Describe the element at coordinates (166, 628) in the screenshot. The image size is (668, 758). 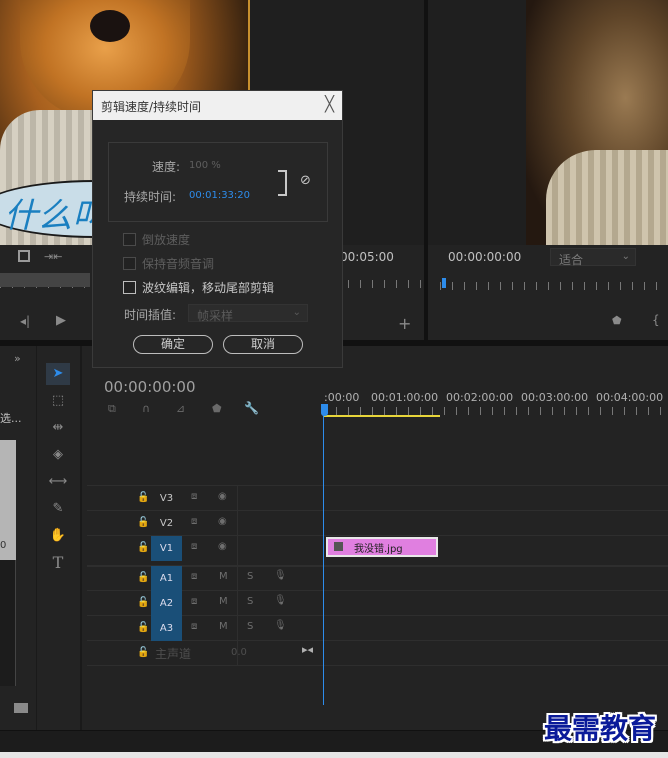
I see `track-label-a3: A3` at that location.